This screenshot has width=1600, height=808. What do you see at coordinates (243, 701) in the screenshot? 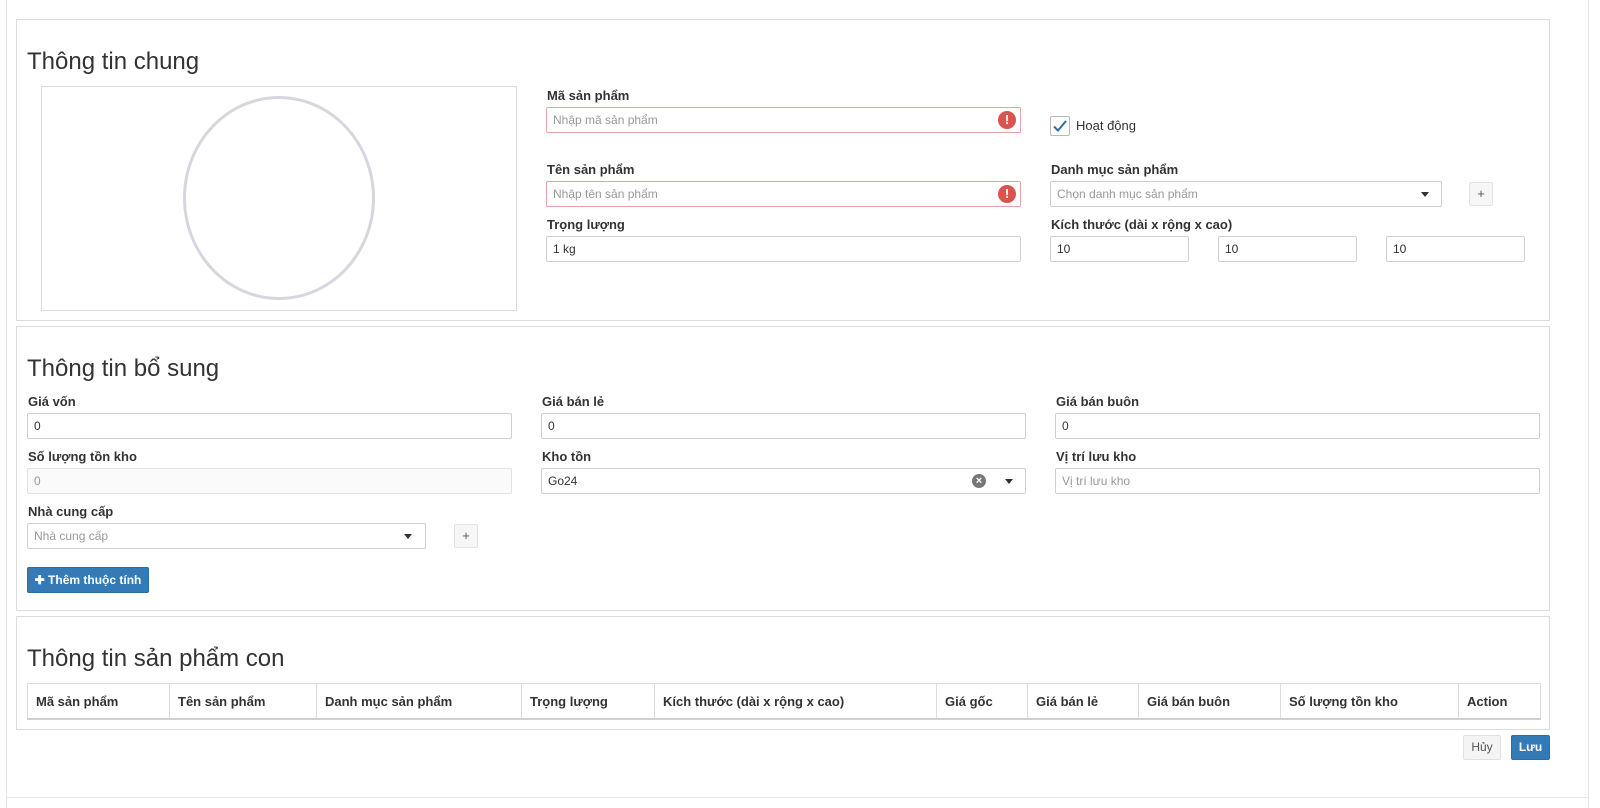
I see `col-header-name: Tên sản phẩm` at bounding box center [243, 701].